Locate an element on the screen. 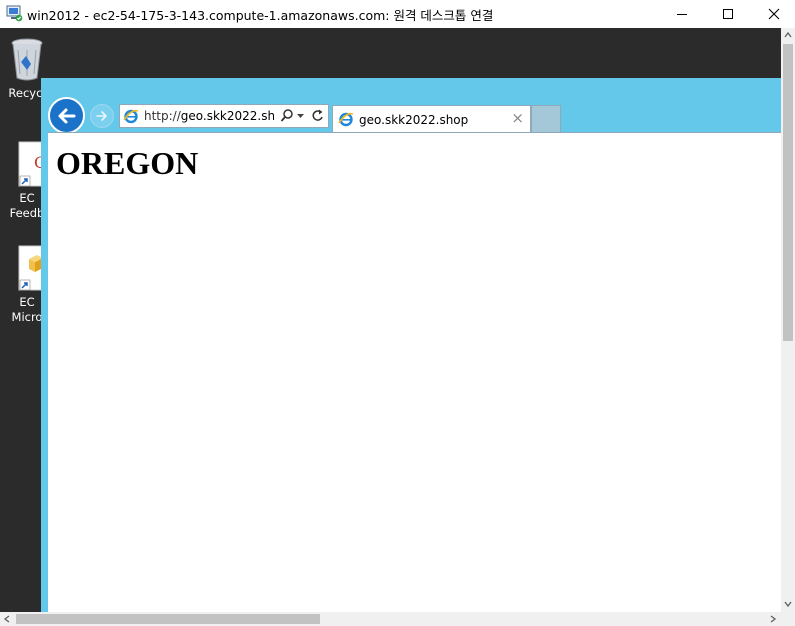 This screenshot has width=795, height=626. minimize-icon is located at coordinates (682, 14).